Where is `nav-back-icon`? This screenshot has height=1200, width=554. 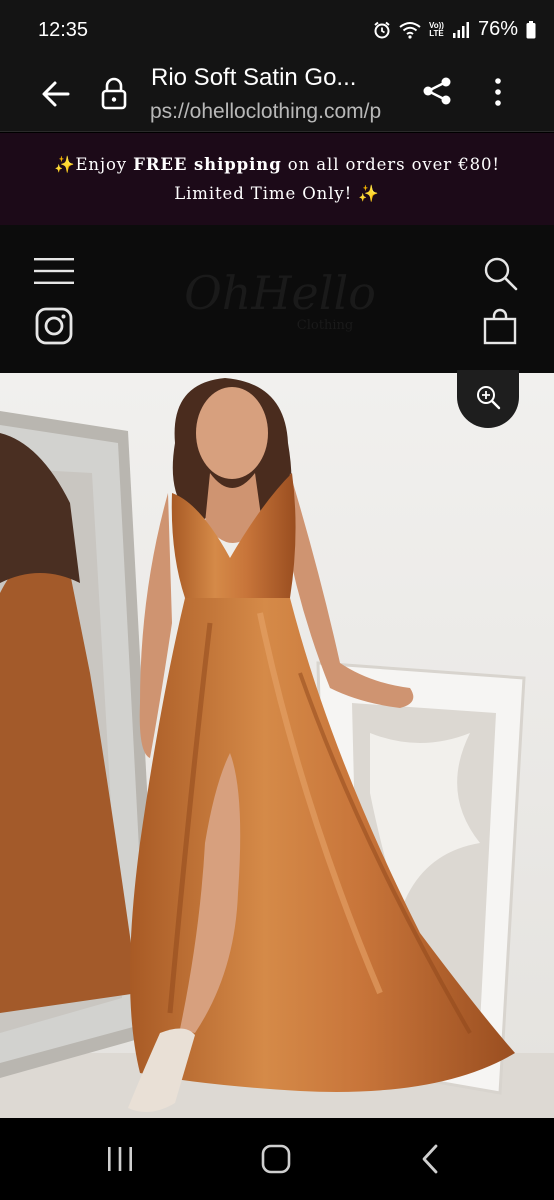 nav-back-icon is located at coordinates (432, 1159).